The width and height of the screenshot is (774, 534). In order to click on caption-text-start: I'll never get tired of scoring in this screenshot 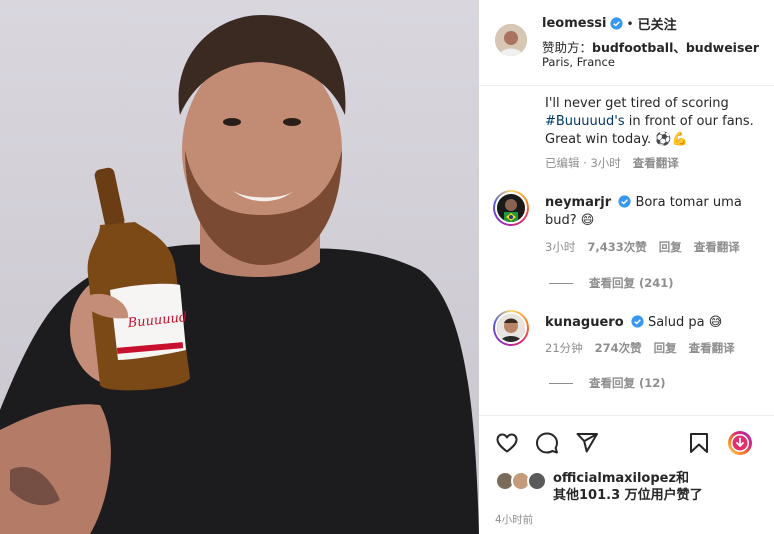, I will do `click(637, 103)`.